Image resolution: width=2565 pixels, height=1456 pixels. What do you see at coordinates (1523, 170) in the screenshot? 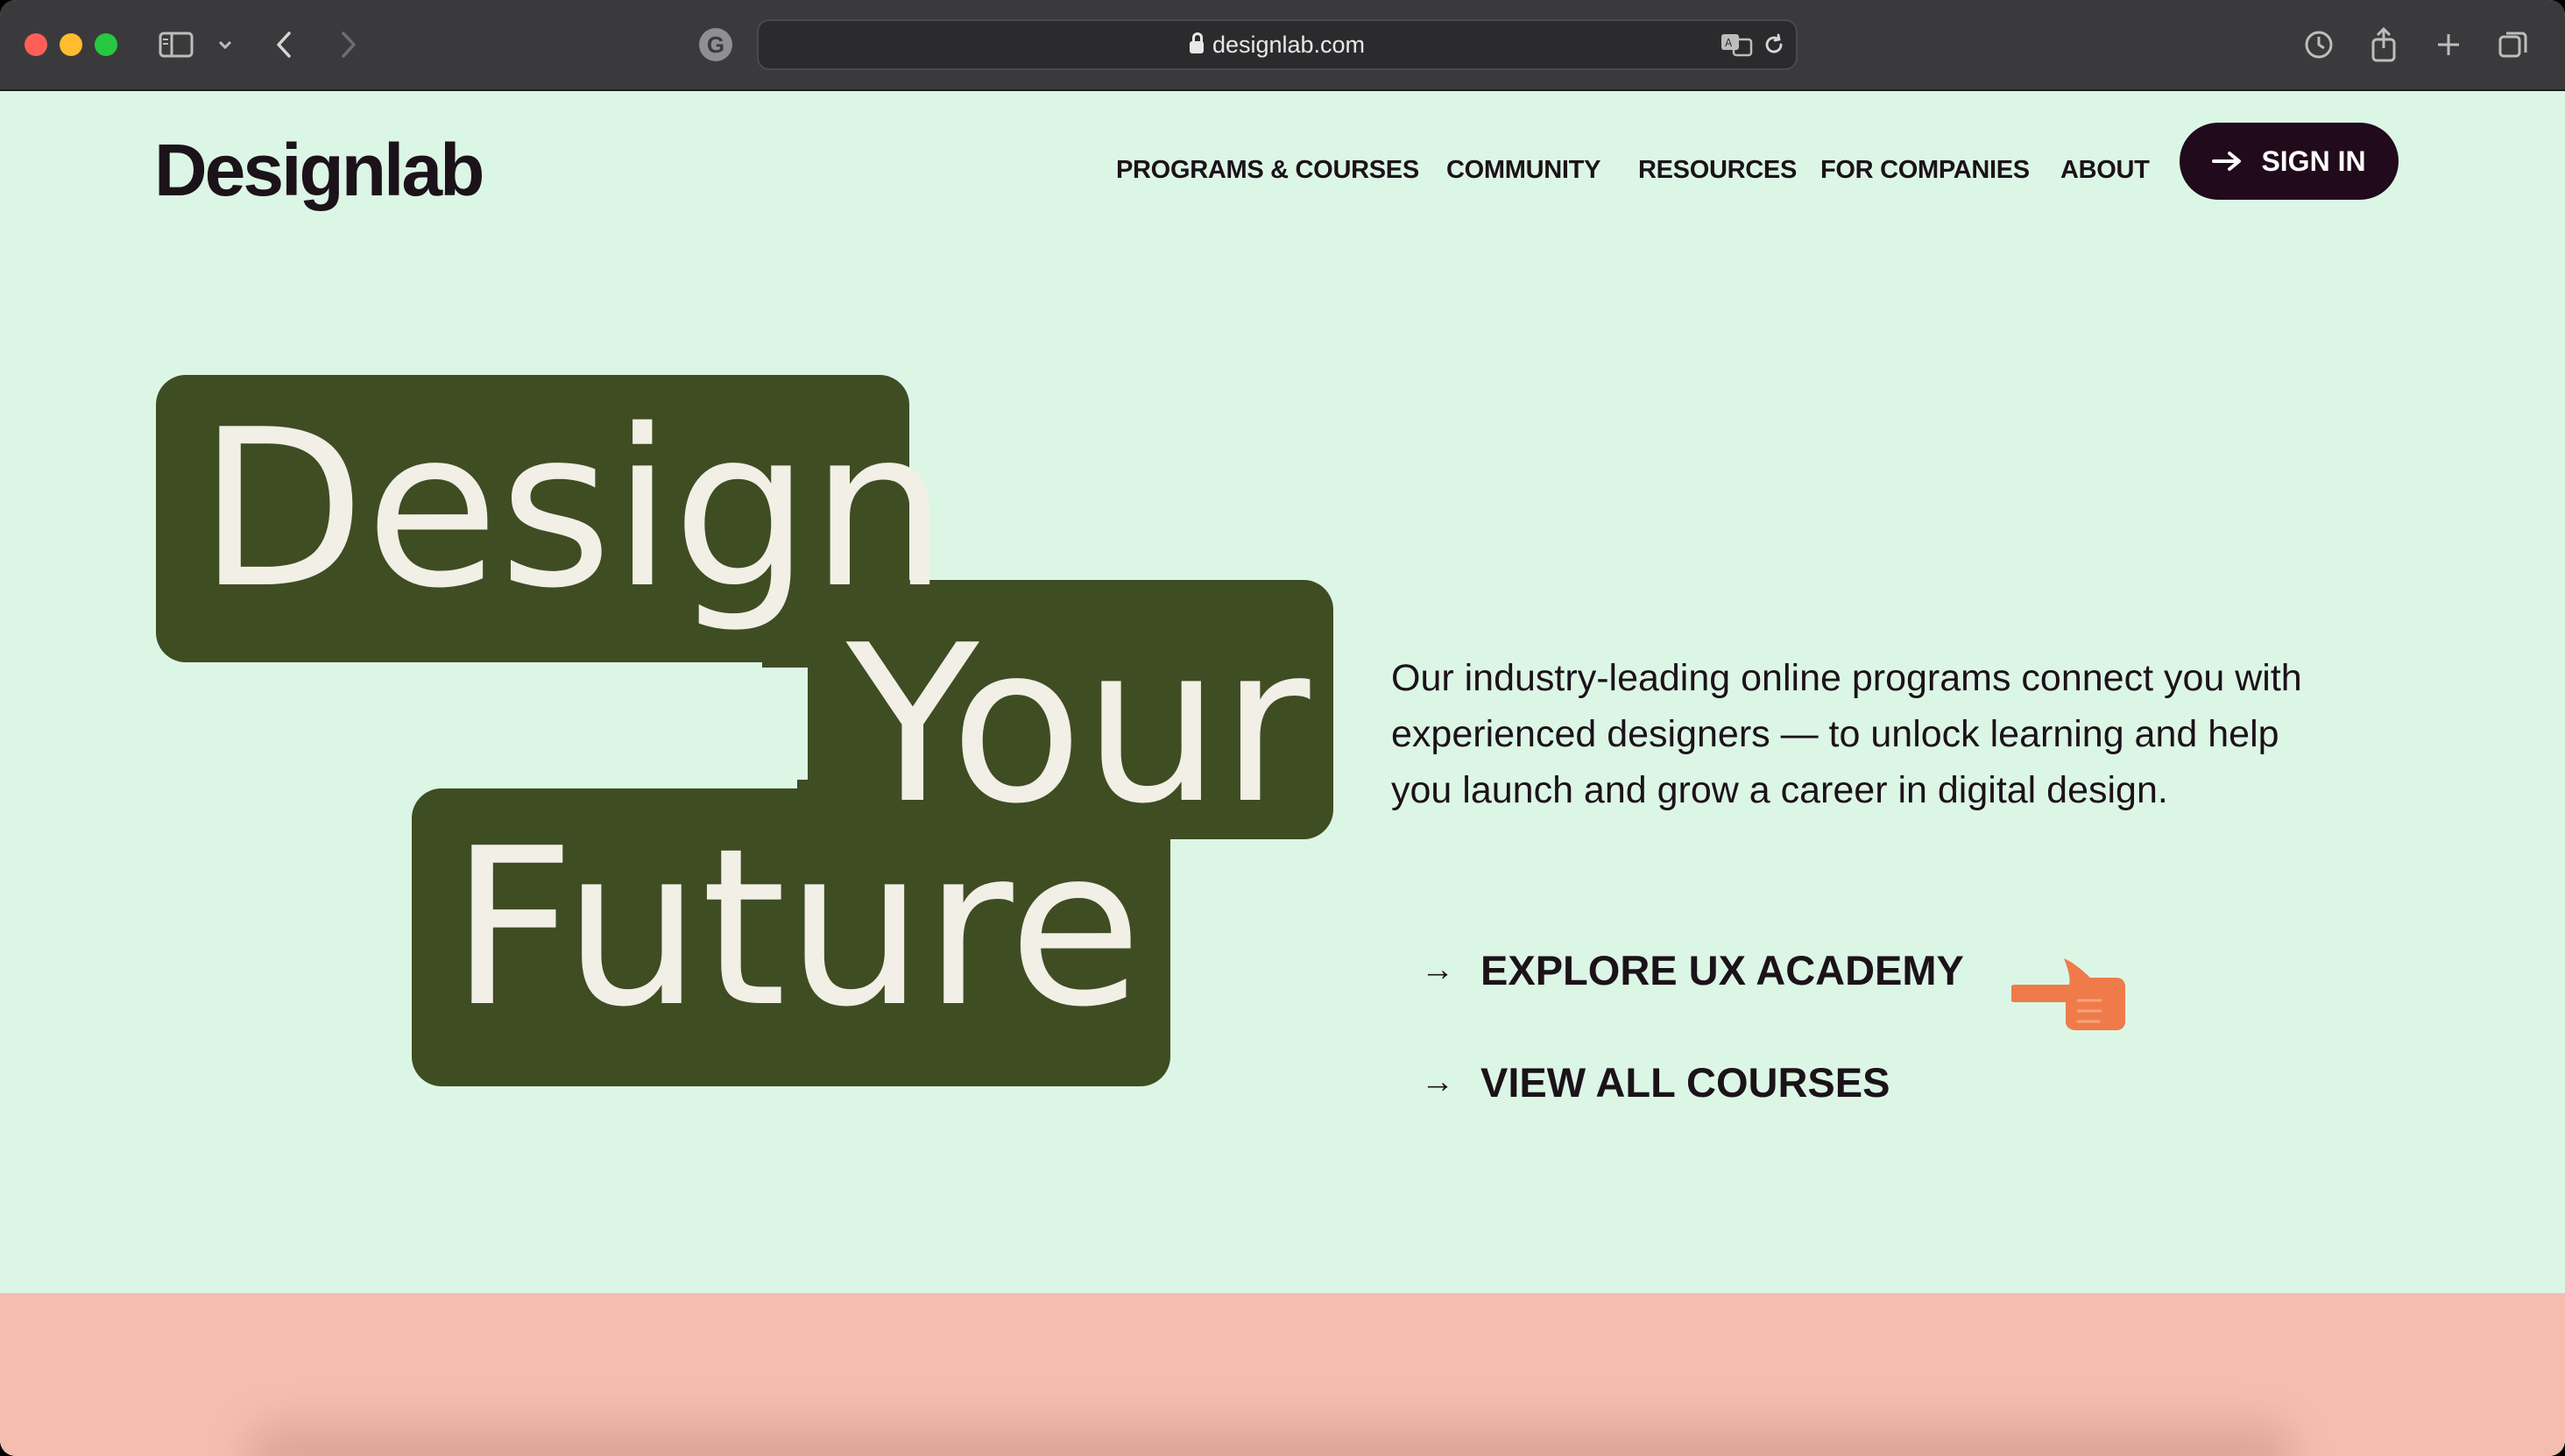
I see `nav-community: COMMUNITY` at bounding box center [1523, 170].